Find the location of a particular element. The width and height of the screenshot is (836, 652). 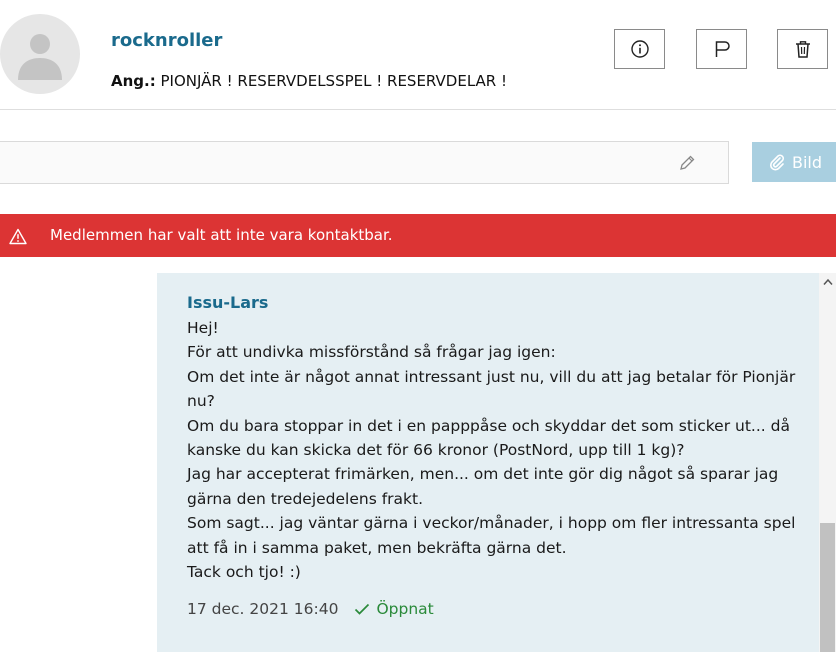

subject-label: Ang.: is located at coordinates (133, 81).